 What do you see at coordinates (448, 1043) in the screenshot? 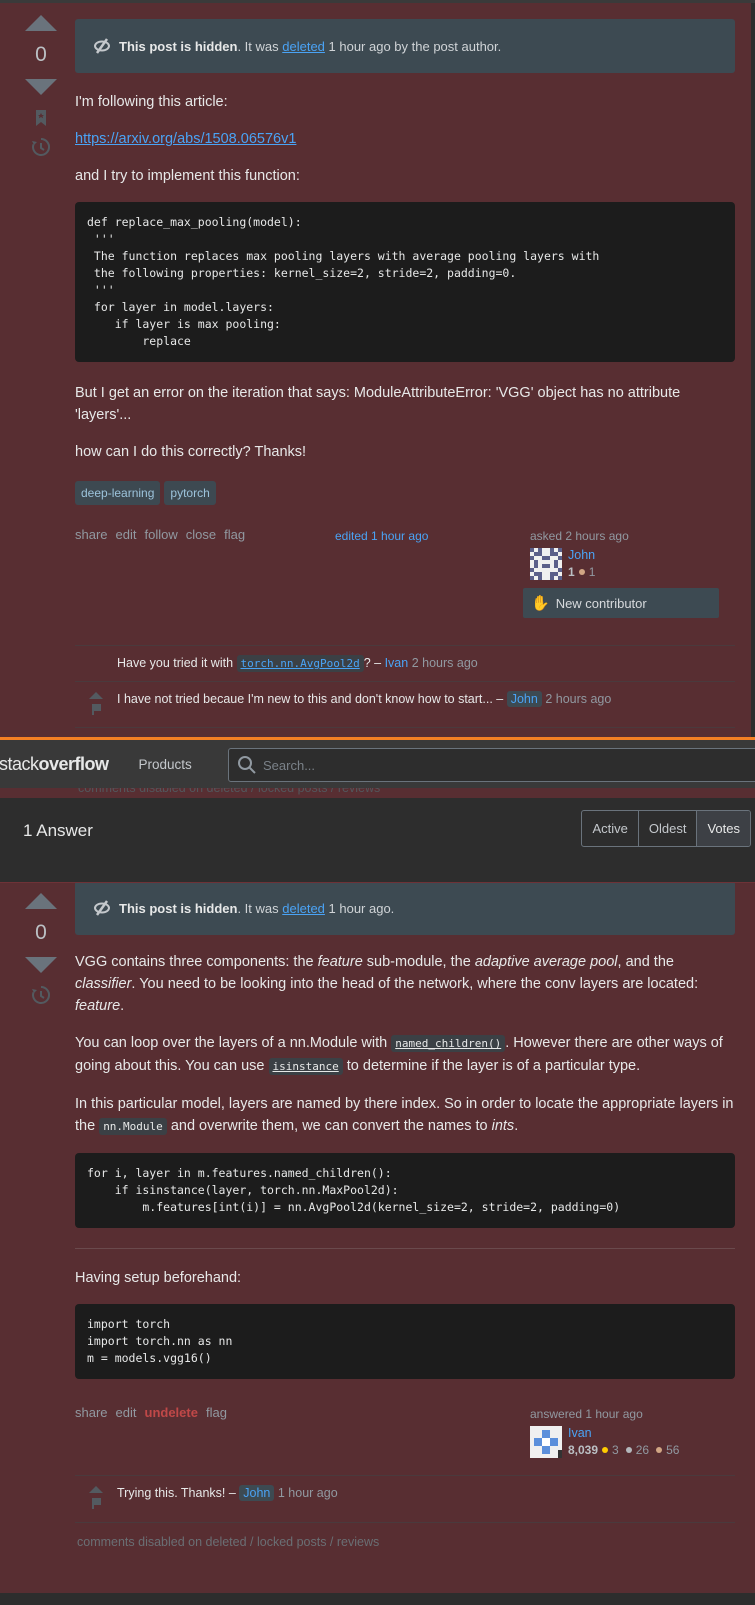
I see `inline-code-link: named_children()` at bounding box center [448, 1043].